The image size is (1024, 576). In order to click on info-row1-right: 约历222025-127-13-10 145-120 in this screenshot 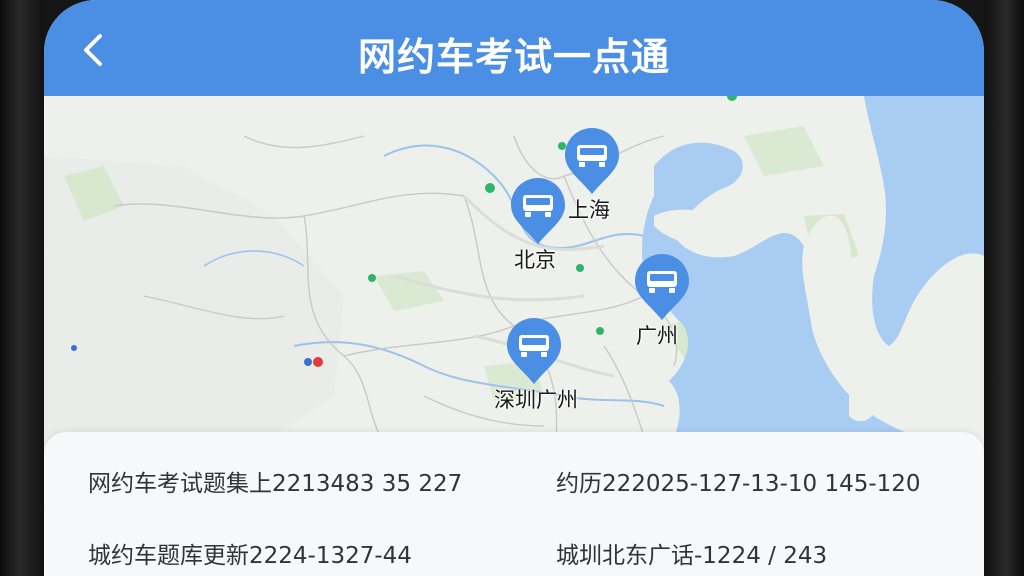, I will do `click(738, 481)`.